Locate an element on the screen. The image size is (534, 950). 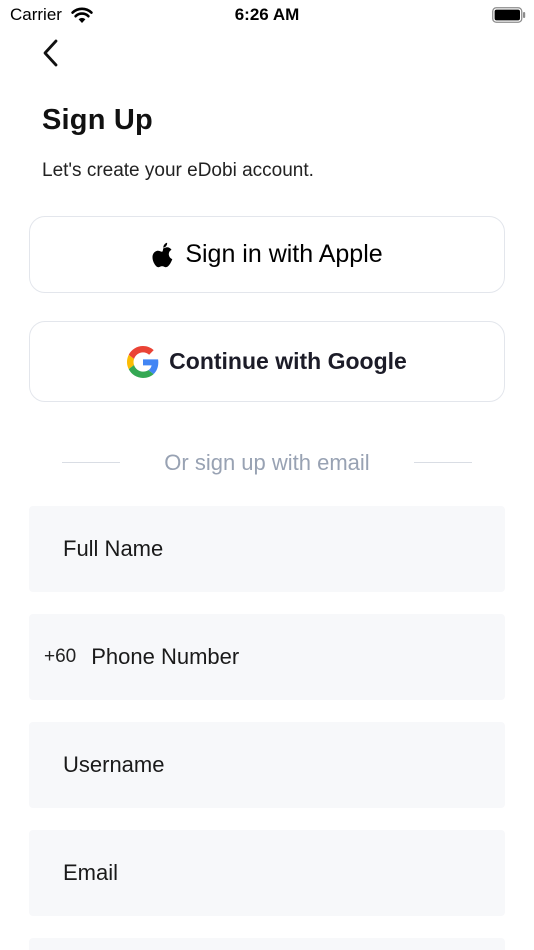
phone-number-placeholder: Phone Number is located at coordinates (165, 656).